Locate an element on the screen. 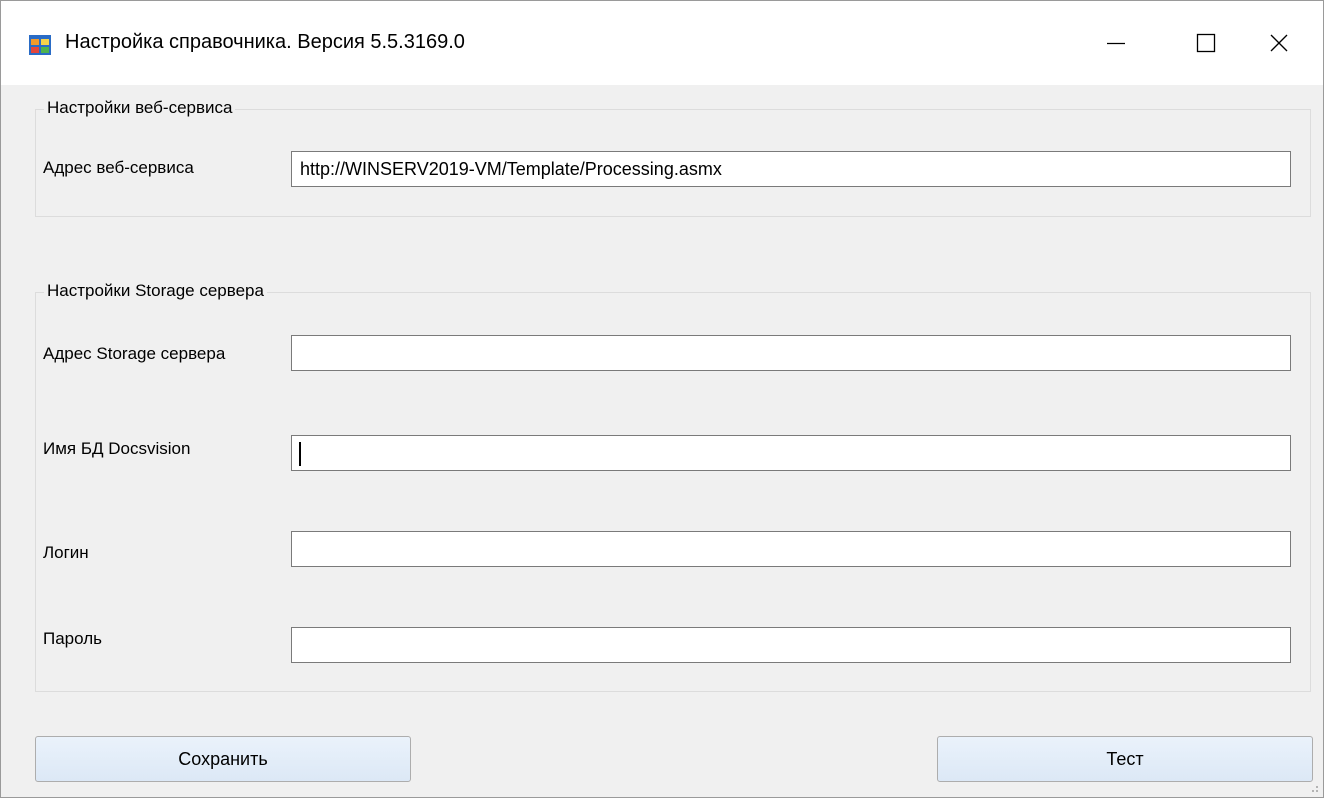 Image resolution: width=1324 pixels, height=798 pixels. minimize-icon is located at coordinates (1116, 43).